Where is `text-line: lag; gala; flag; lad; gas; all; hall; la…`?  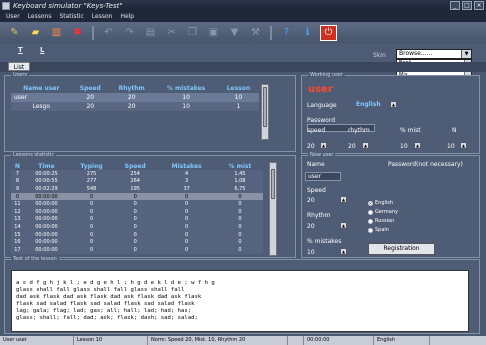
text-line: lag; gala; flag; lad; gas; all; hall; la… is located at coordinates (104, 311).